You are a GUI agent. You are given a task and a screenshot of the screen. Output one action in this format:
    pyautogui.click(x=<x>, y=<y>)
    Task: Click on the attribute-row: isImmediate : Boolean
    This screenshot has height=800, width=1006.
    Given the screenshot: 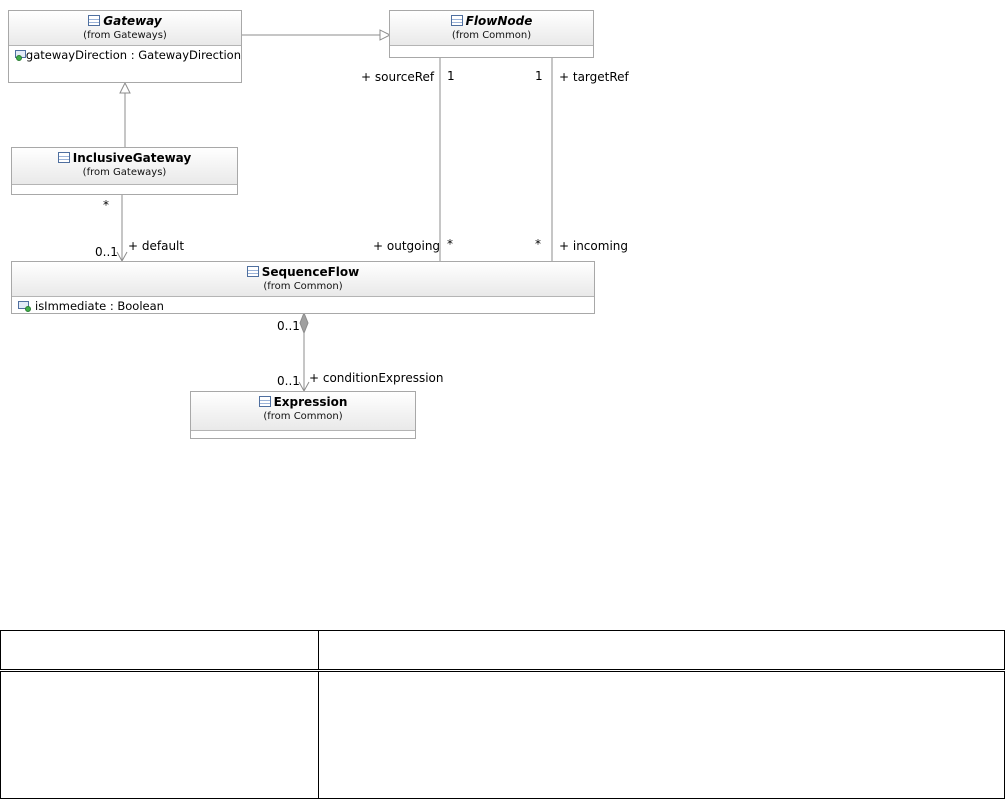 What is the action you would take?
    pyautogui.click(x=306, y=306)
    